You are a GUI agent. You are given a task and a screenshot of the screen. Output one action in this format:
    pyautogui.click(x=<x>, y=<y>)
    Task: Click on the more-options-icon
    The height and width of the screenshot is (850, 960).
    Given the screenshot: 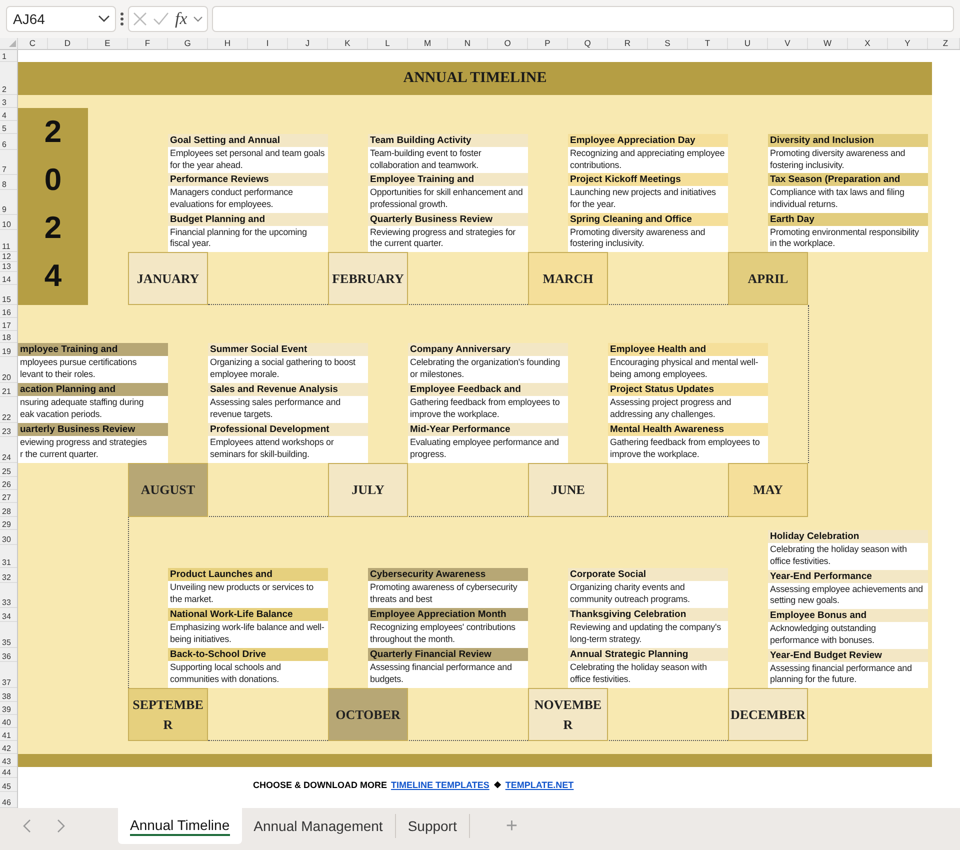 What is the action you would take?
    pyautogui.click(x=122, y=19)
    